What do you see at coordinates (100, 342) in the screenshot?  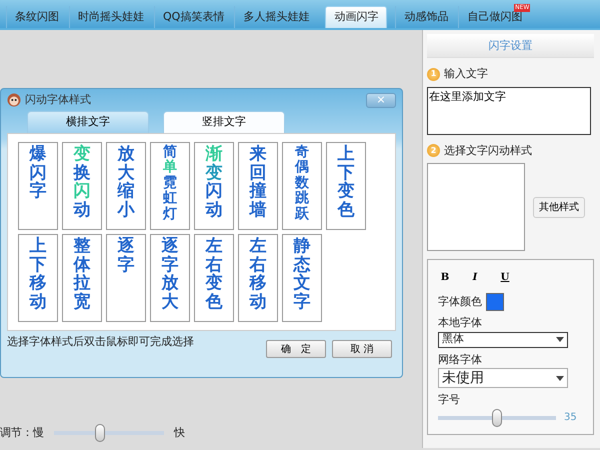 I see `hint-text: 选择字体样式后双击鼠标即可完成选择` at bounding box center [100, 342].